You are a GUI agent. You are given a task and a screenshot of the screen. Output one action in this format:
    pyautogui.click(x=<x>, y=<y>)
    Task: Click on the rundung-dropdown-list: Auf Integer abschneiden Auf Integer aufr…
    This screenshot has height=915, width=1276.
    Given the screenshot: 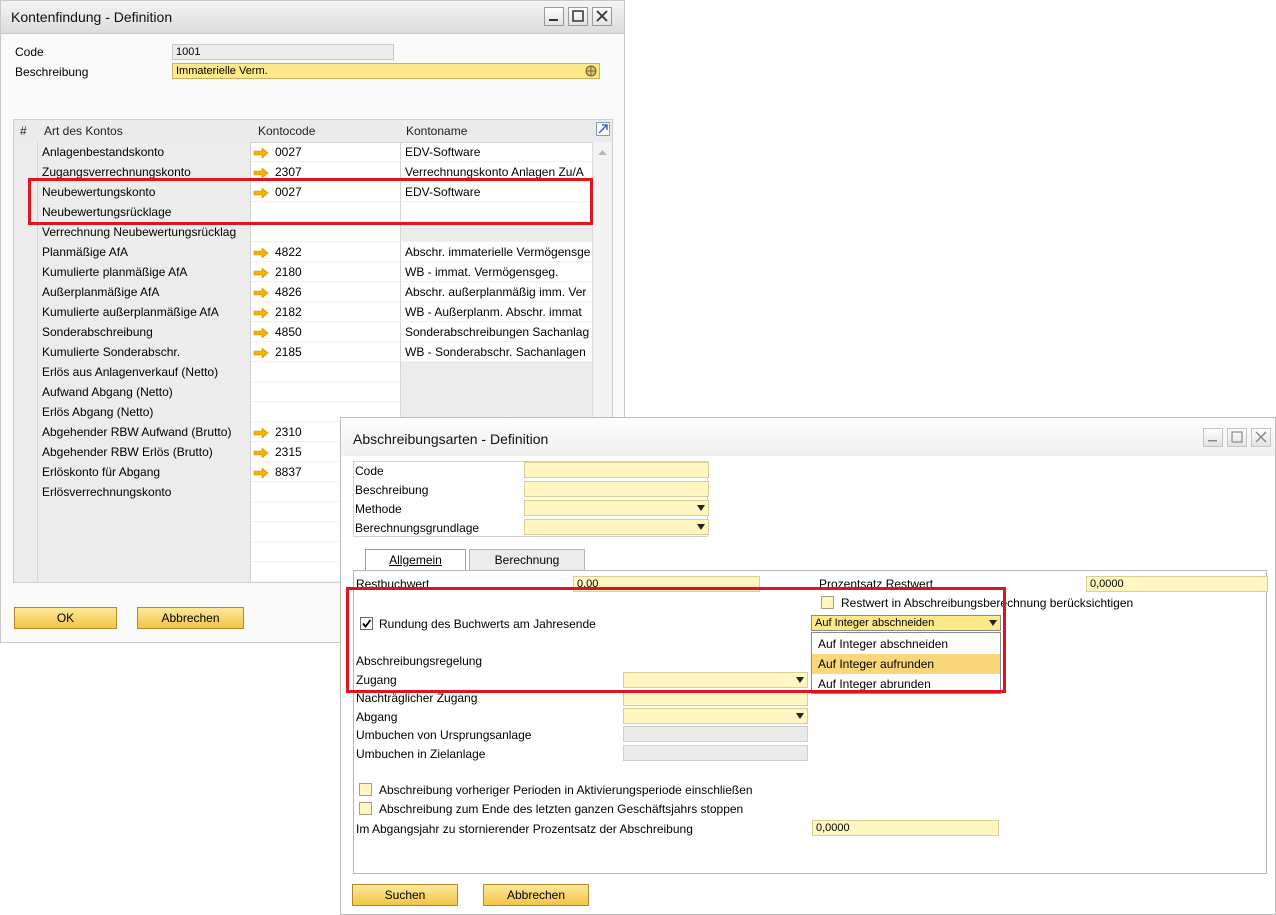 What is the action you would take?
    pyautogui.click(x=906, y=663)
    